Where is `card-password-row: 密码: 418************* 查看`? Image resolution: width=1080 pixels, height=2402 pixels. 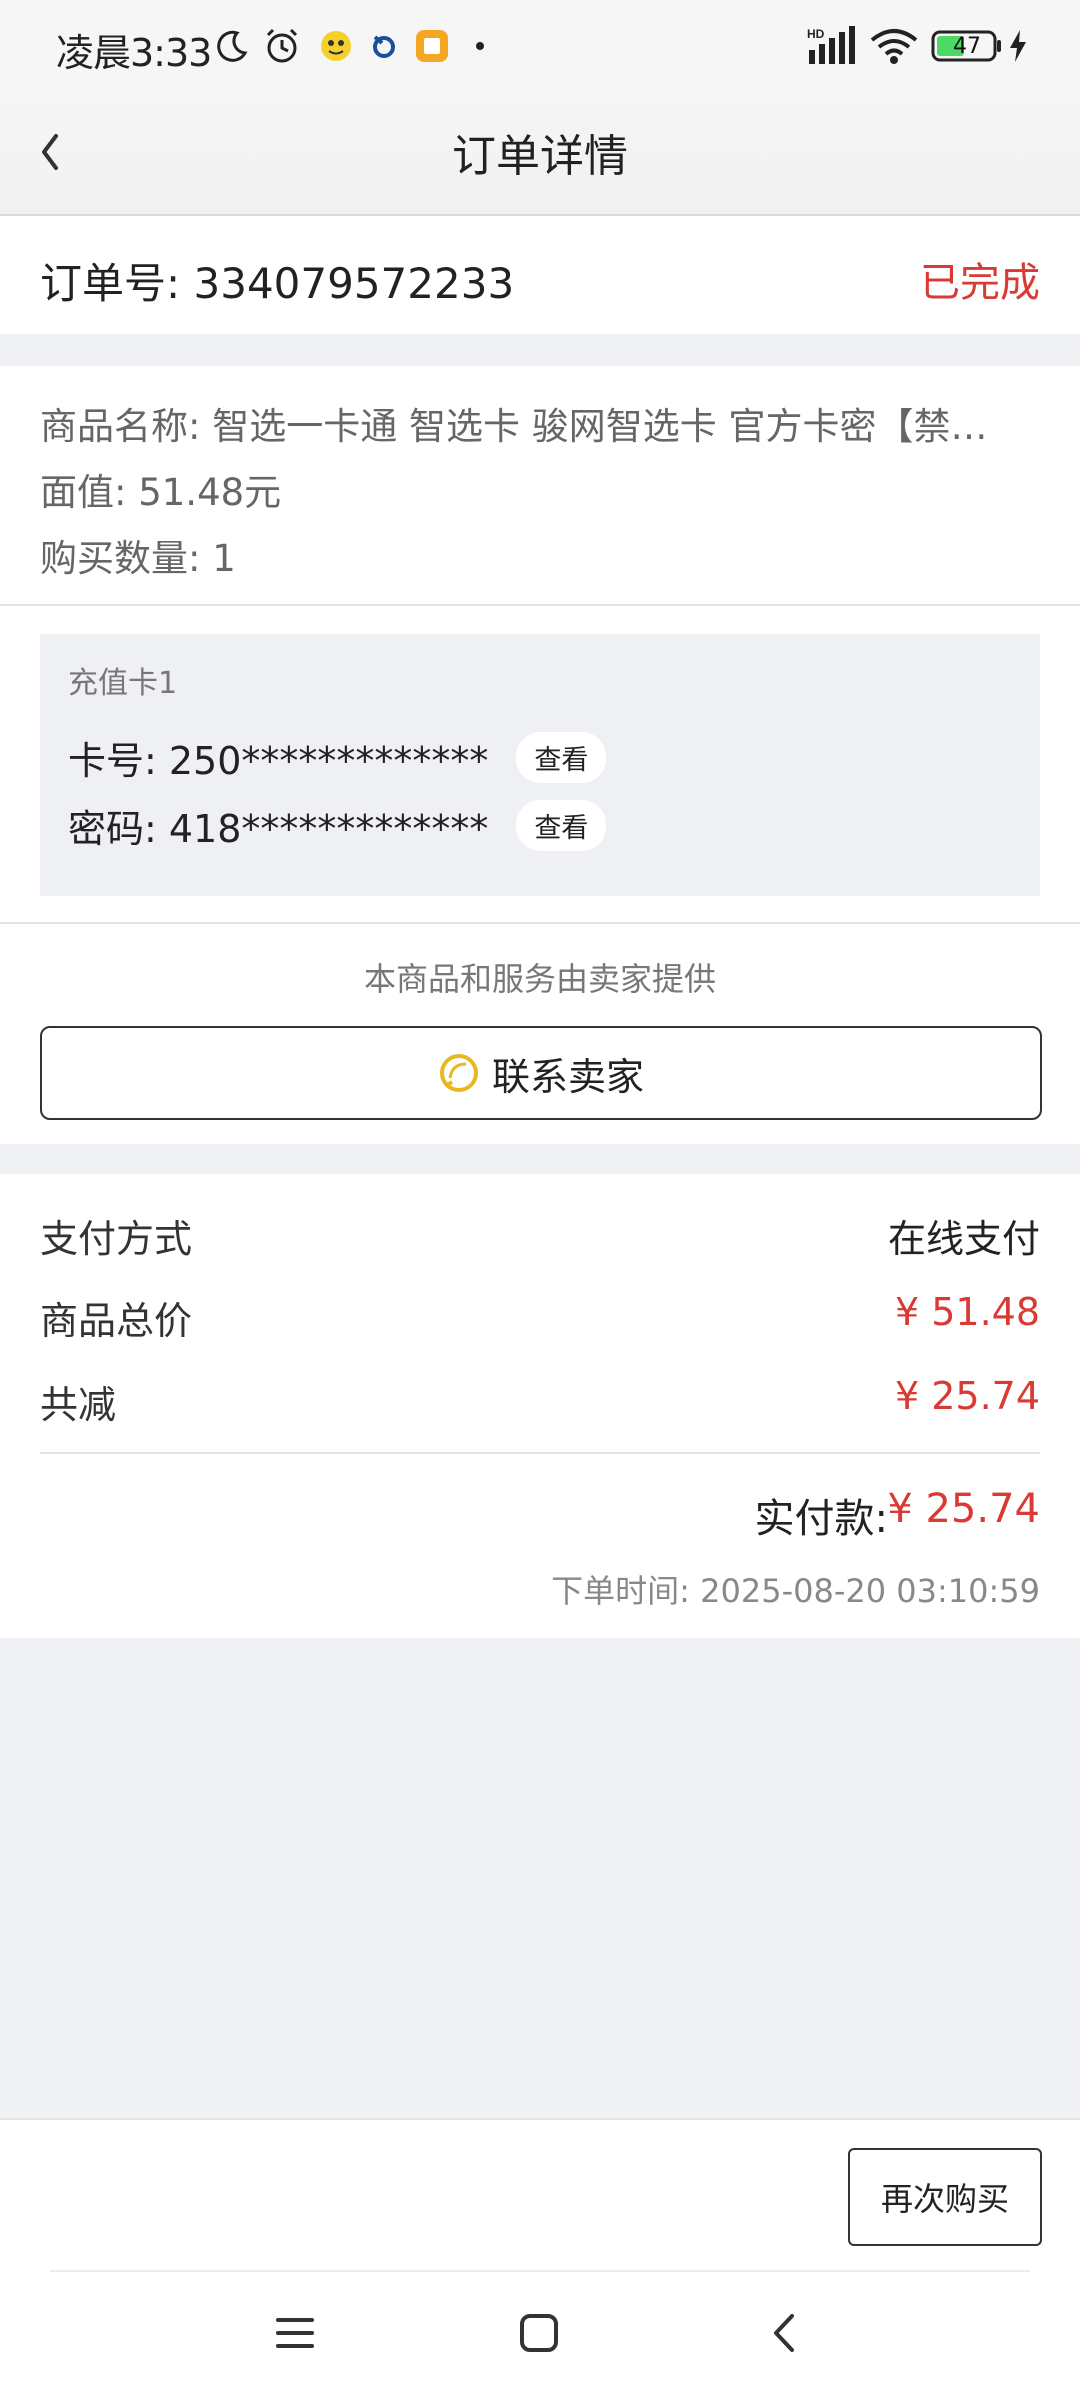 card-password-row: 密码: 418************* 查看 is located at coordinates (337, 825).